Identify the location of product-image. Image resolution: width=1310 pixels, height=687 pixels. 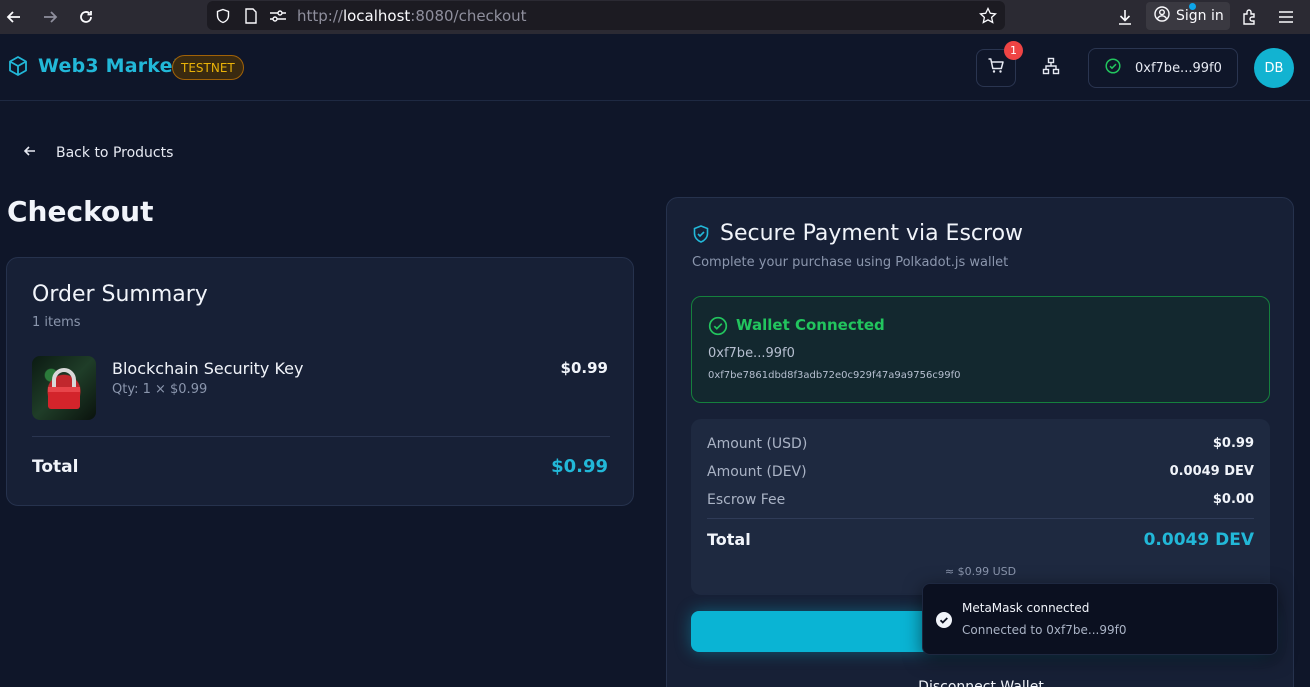
(64, 388).